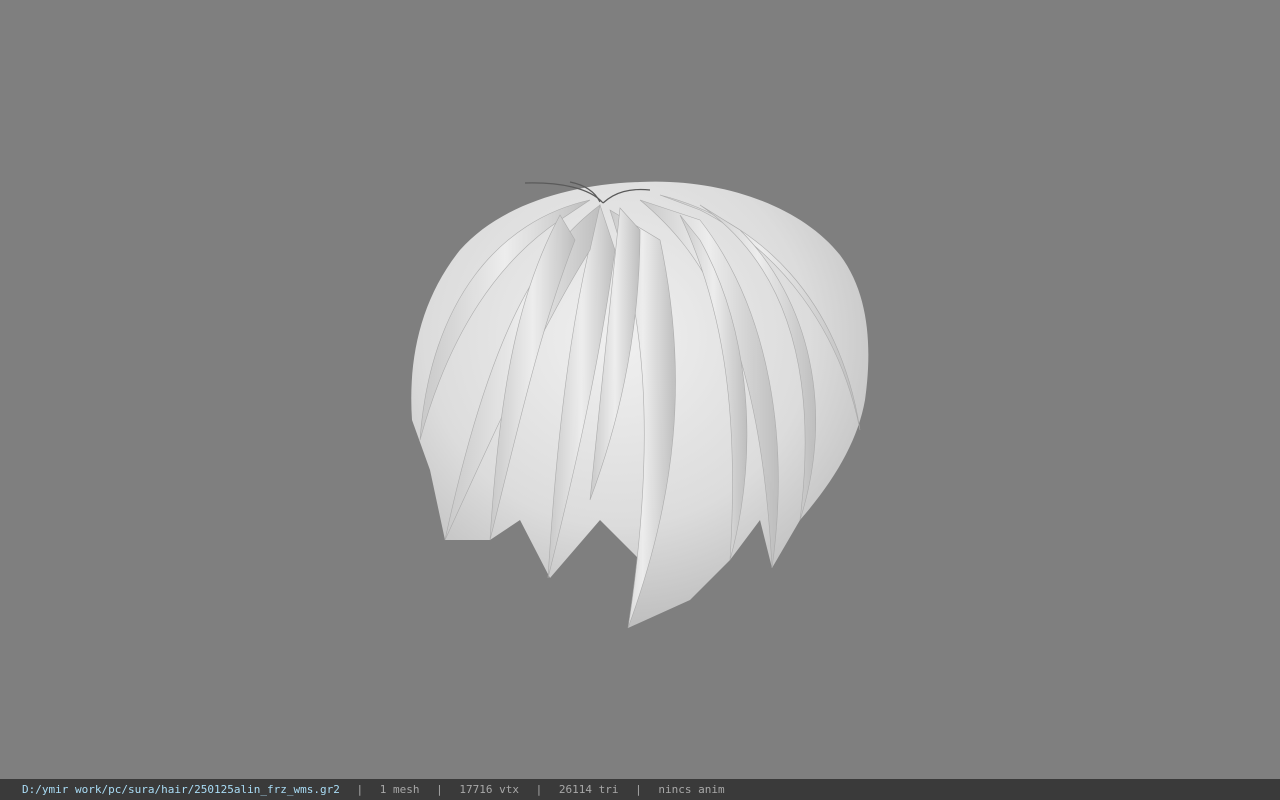  I want to click on status-tri-count: 26114 tri, so click(588, 789).